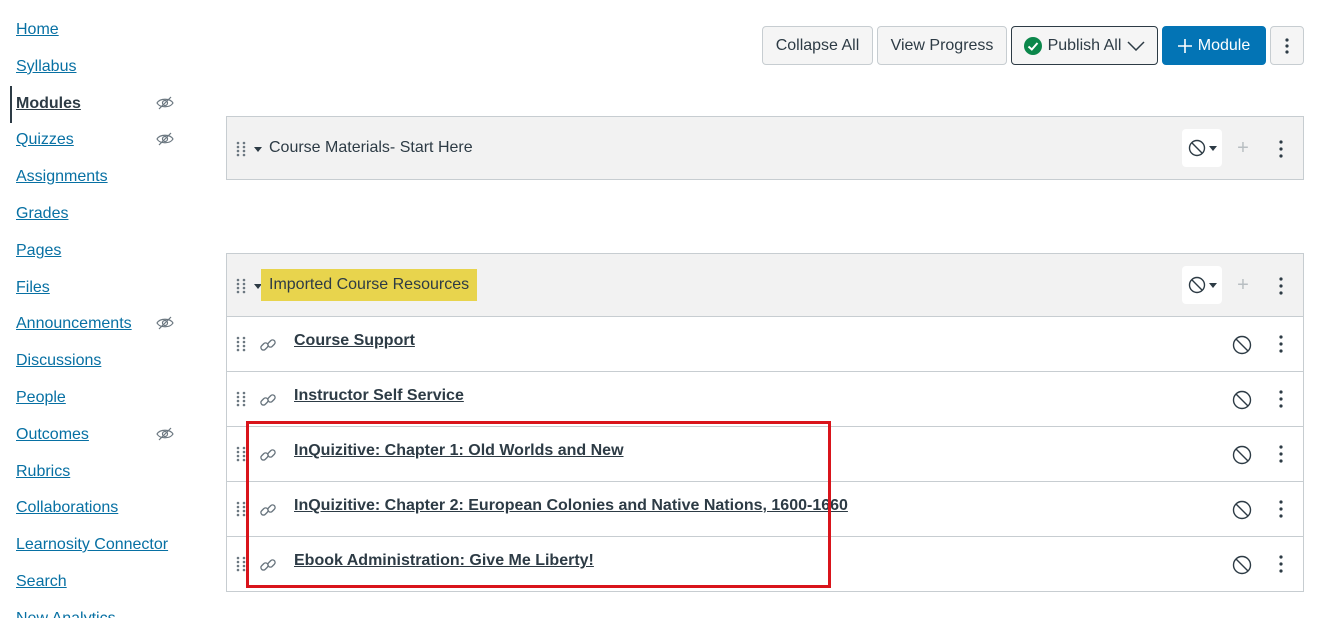  Describe the element at coordinates (41, 582) in the screenshot. I see `nav-item-search: Search` at that location.